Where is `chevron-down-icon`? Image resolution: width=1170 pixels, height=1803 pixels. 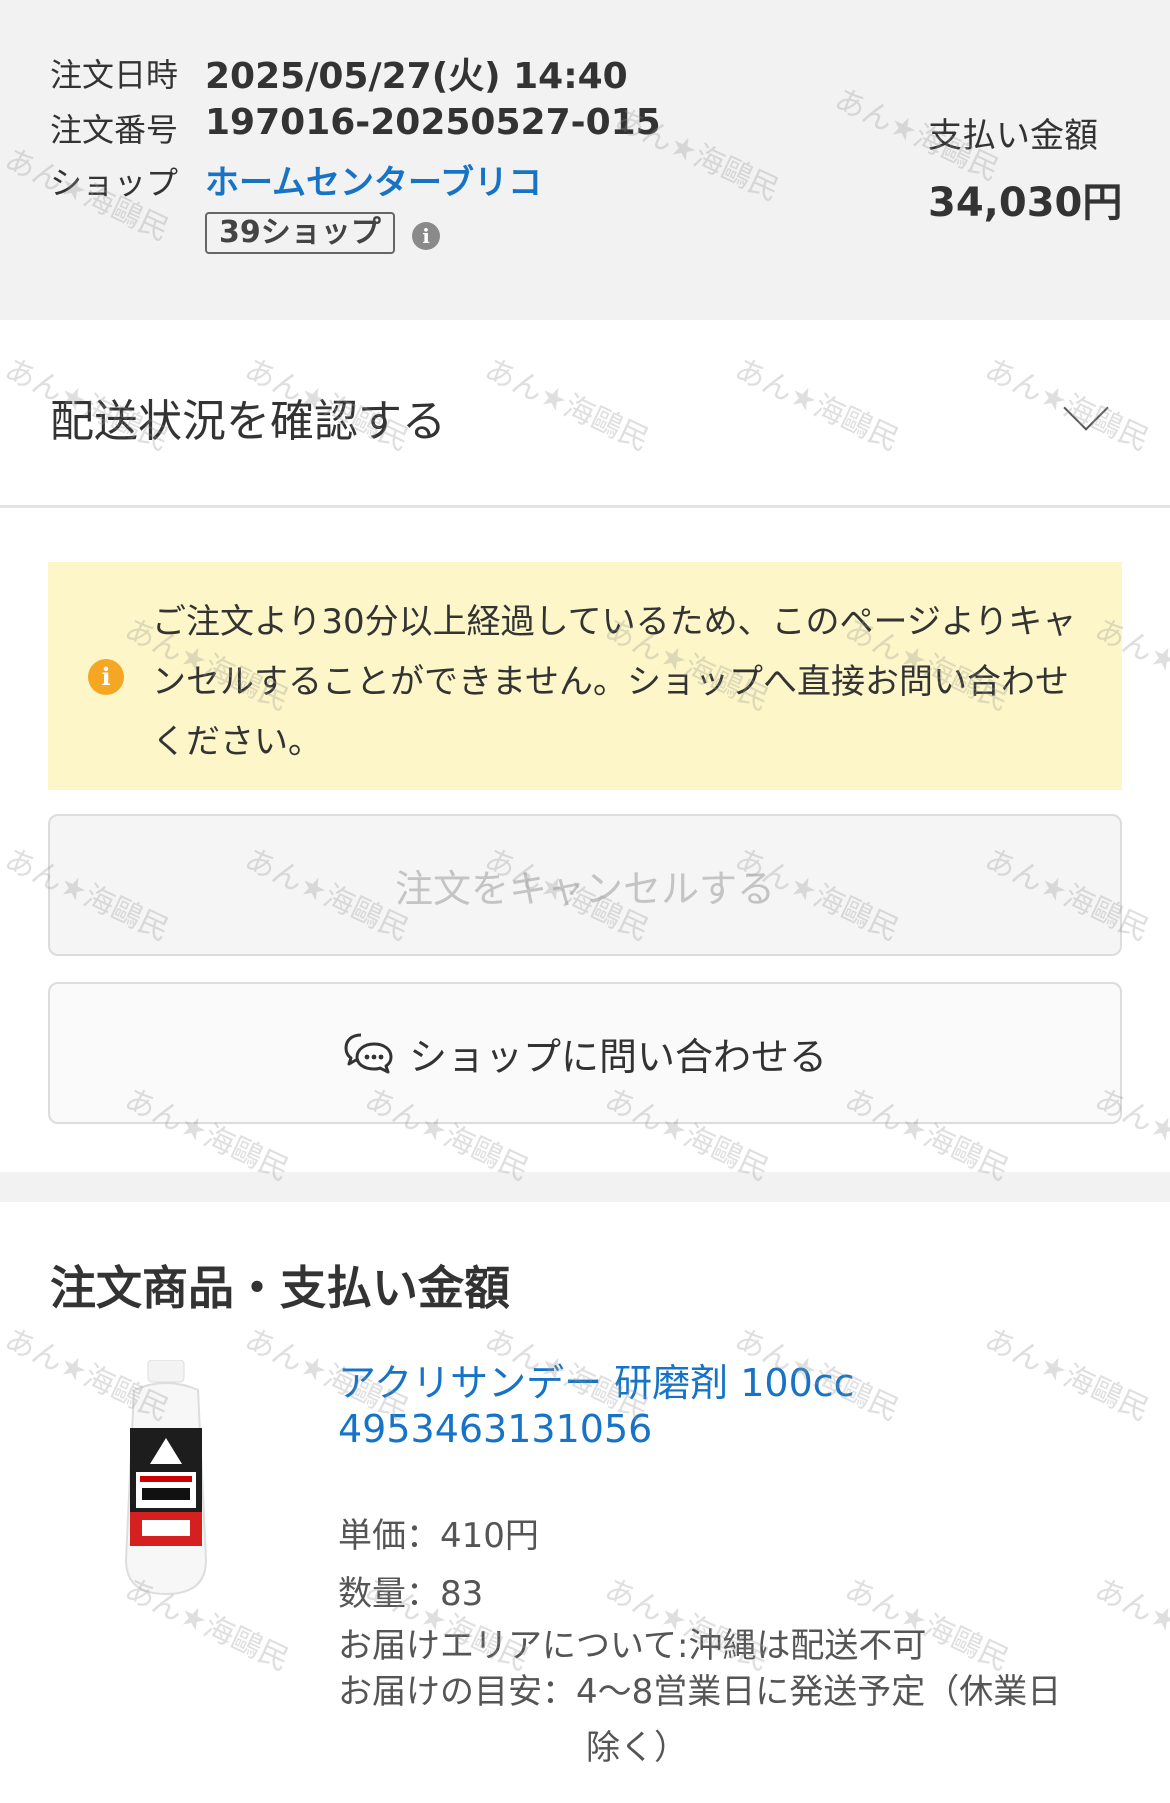 chevron-down-icon is located at coordinates (1086, 408).